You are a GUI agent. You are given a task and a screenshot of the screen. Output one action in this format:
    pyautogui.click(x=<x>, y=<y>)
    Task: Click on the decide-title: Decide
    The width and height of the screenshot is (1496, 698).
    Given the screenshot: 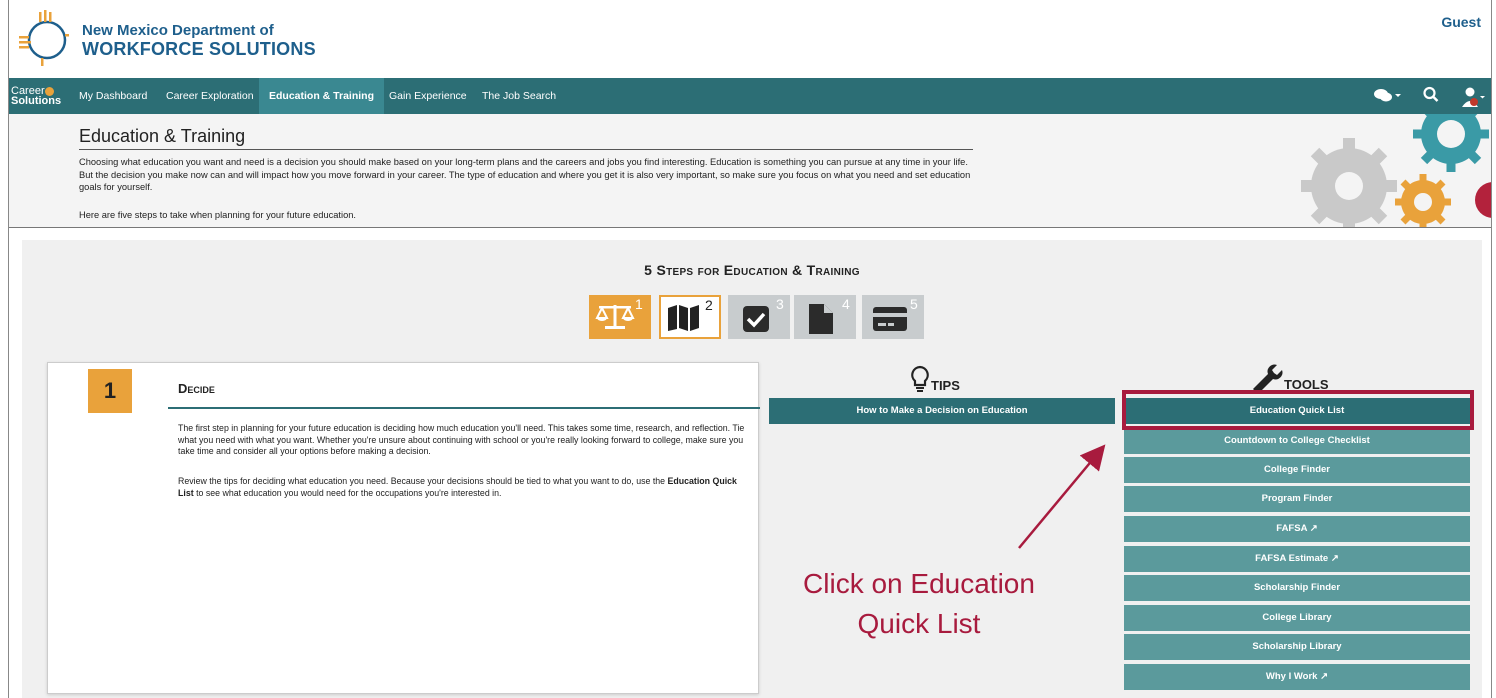 What is the action you would take?
    pyautogui.click(x=196, y=388)
    